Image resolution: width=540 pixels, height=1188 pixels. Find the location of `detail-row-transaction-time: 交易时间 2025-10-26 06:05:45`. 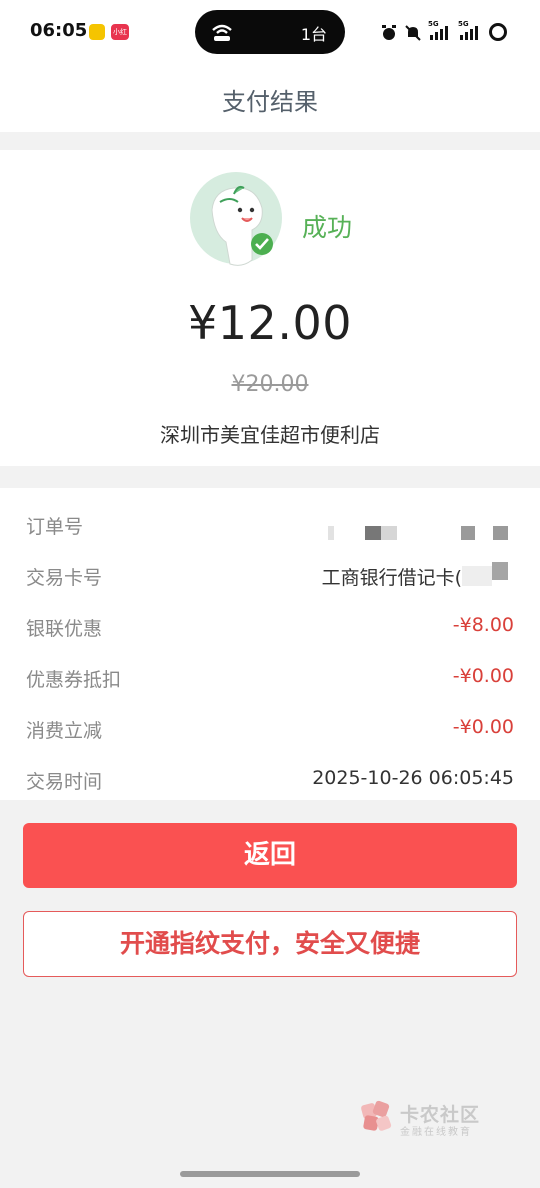

detail-row-transaction-time: 交易时间 2025-10-26 06:05:45 is located at coordinates (270, 780).